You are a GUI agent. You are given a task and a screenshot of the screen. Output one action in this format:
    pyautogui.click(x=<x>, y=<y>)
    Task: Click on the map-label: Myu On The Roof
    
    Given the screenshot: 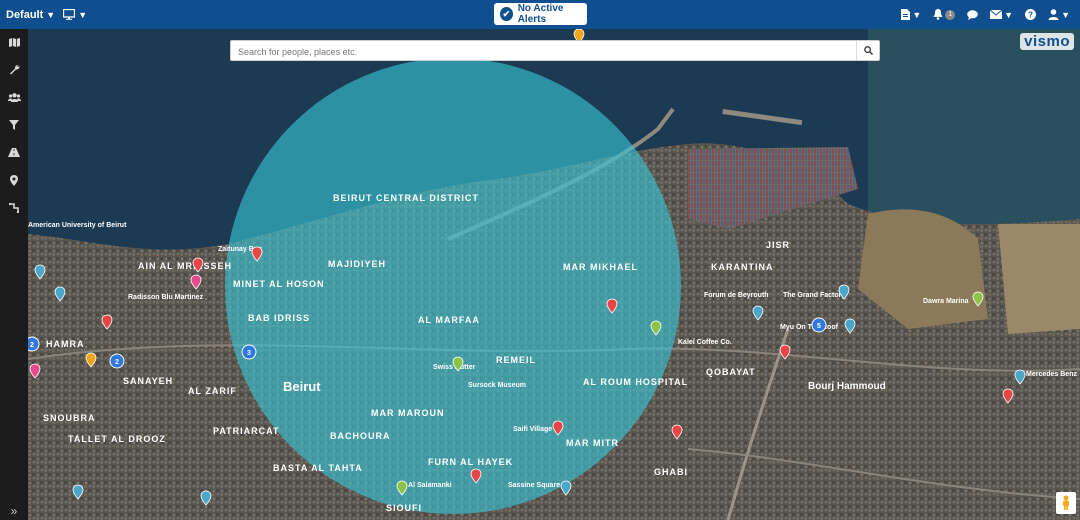 What is the action you would take?
    pyautogui.click(x=809, y=327)
    